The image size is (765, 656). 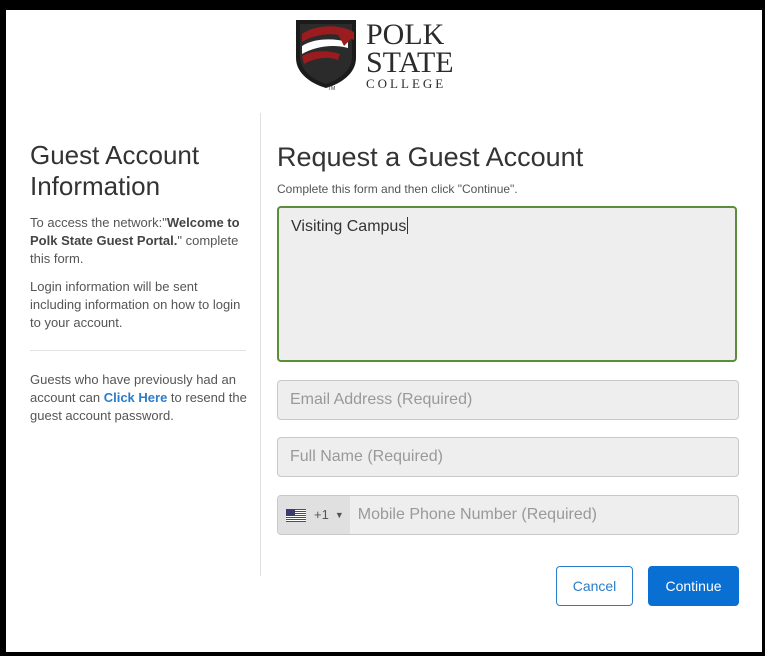 I want to click on info-title: Guest Account Information, so click(x=115, y=170).